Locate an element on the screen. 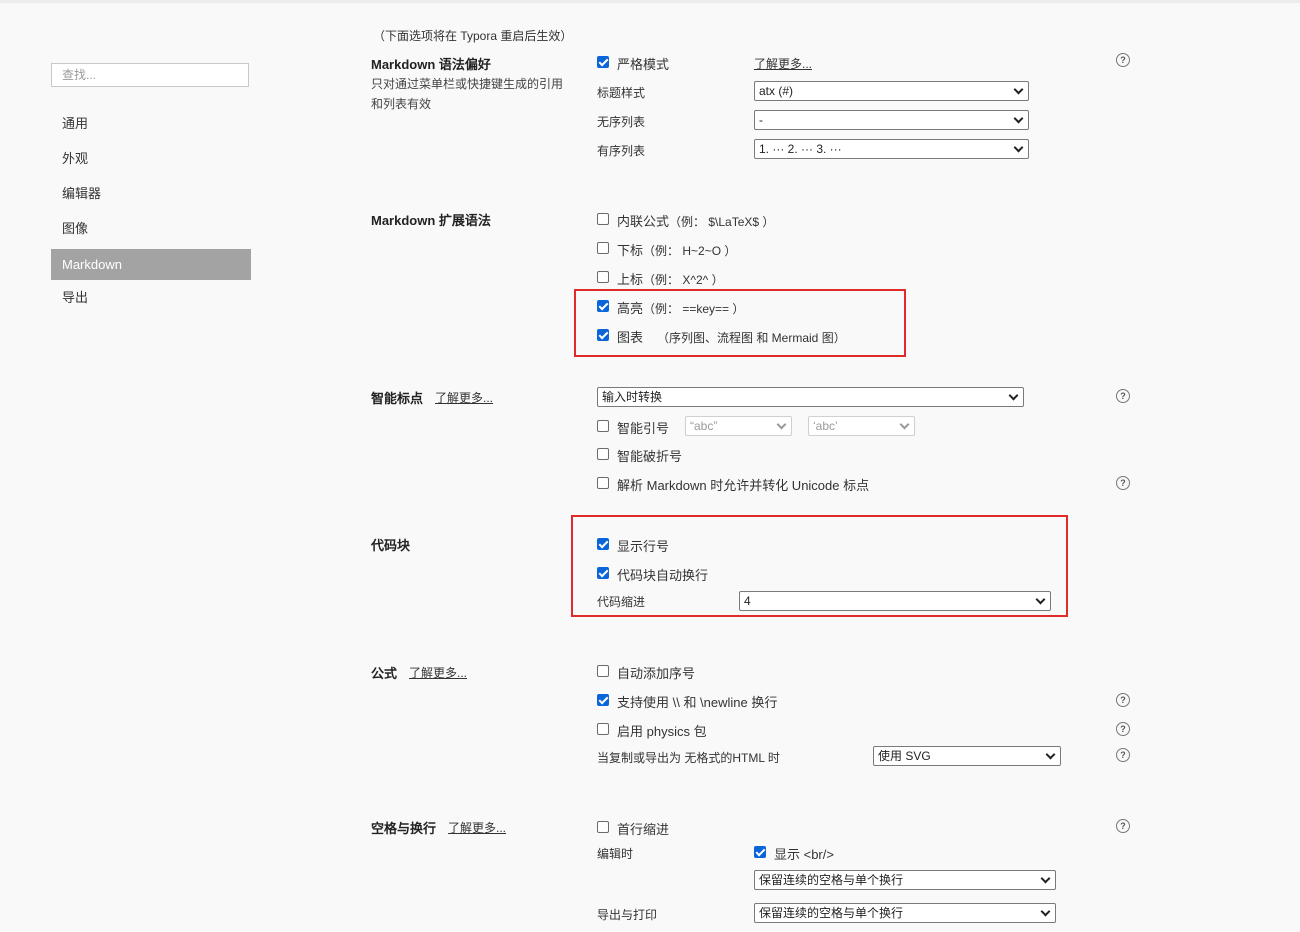 This screenshot has width=1300, height=932. section-title-ext-syntax: Markdown 扩展语法 is located at coordinates (431, 220).